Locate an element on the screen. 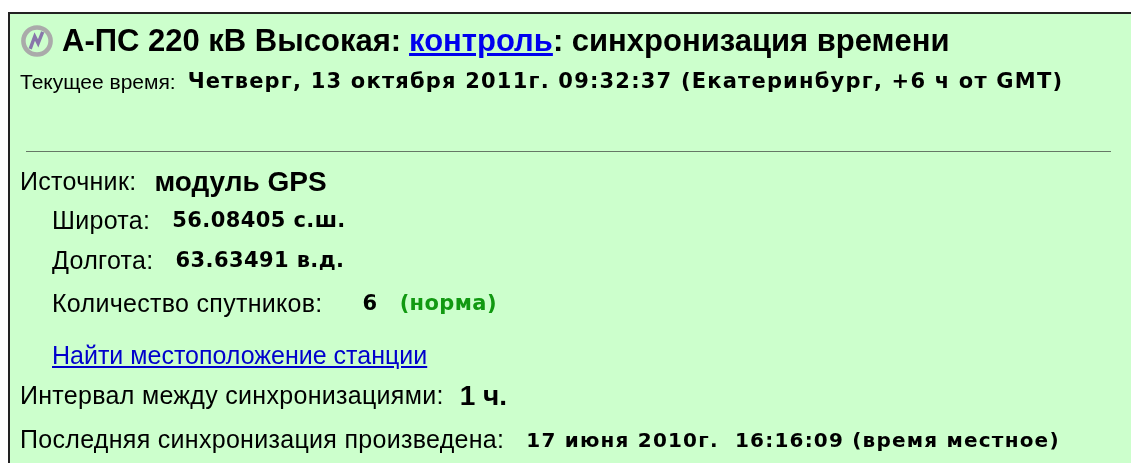 Image resolution: width=1131 pixels, height=463 pixels. field-label: Широта: is located at coordinates (101, 221).